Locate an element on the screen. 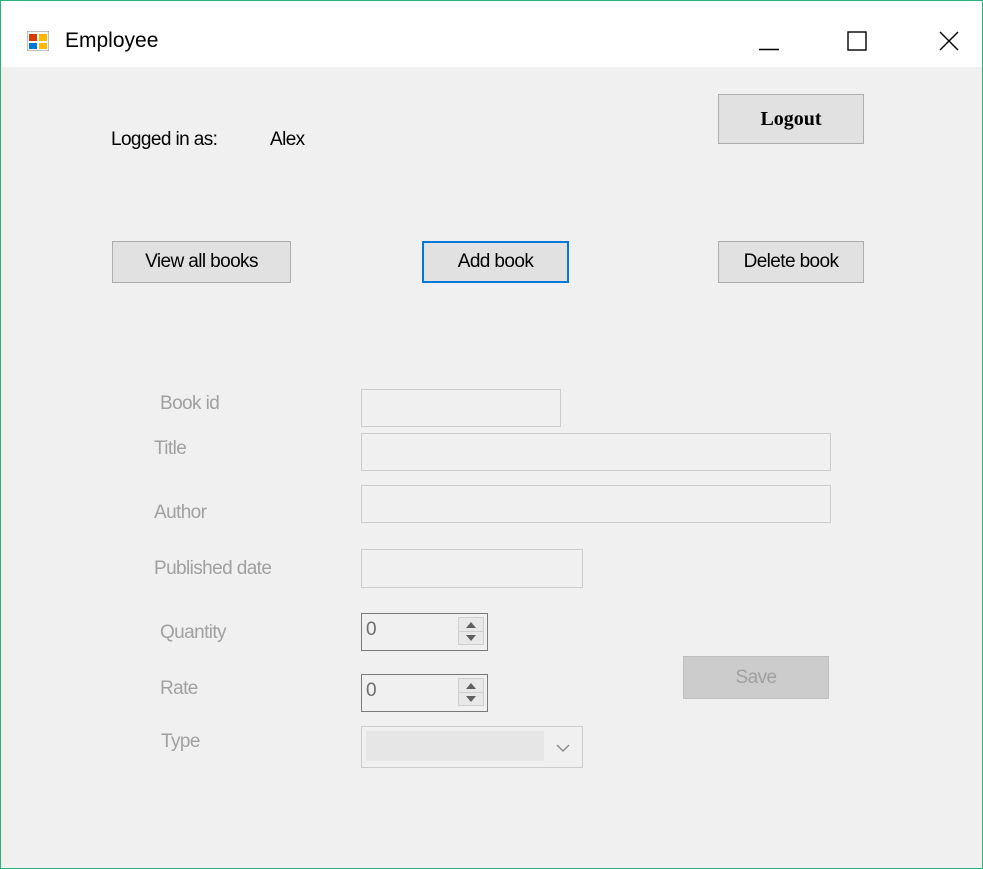  save-button: Save is located at coordinates (756, 677).